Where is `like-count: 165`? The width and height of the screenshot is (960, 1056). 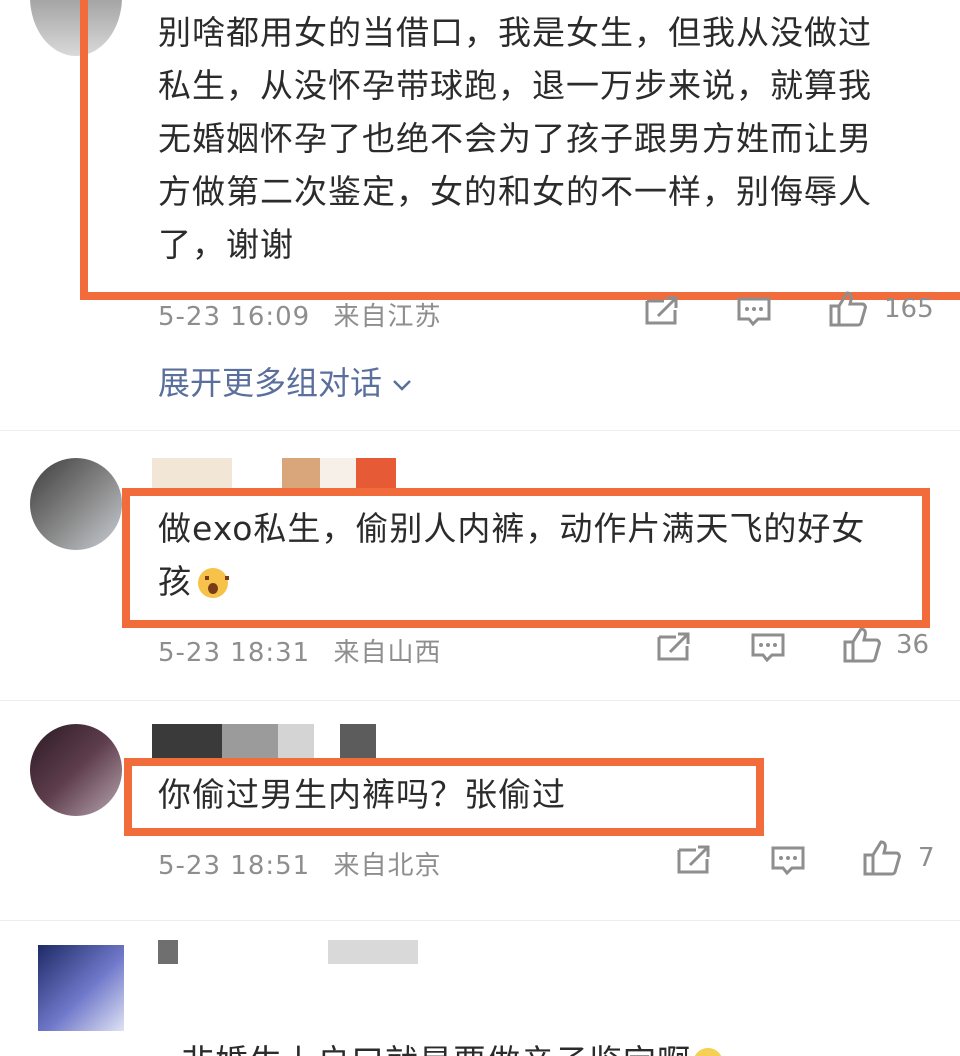
like-count: 165 is located at coordinates (909, 309).